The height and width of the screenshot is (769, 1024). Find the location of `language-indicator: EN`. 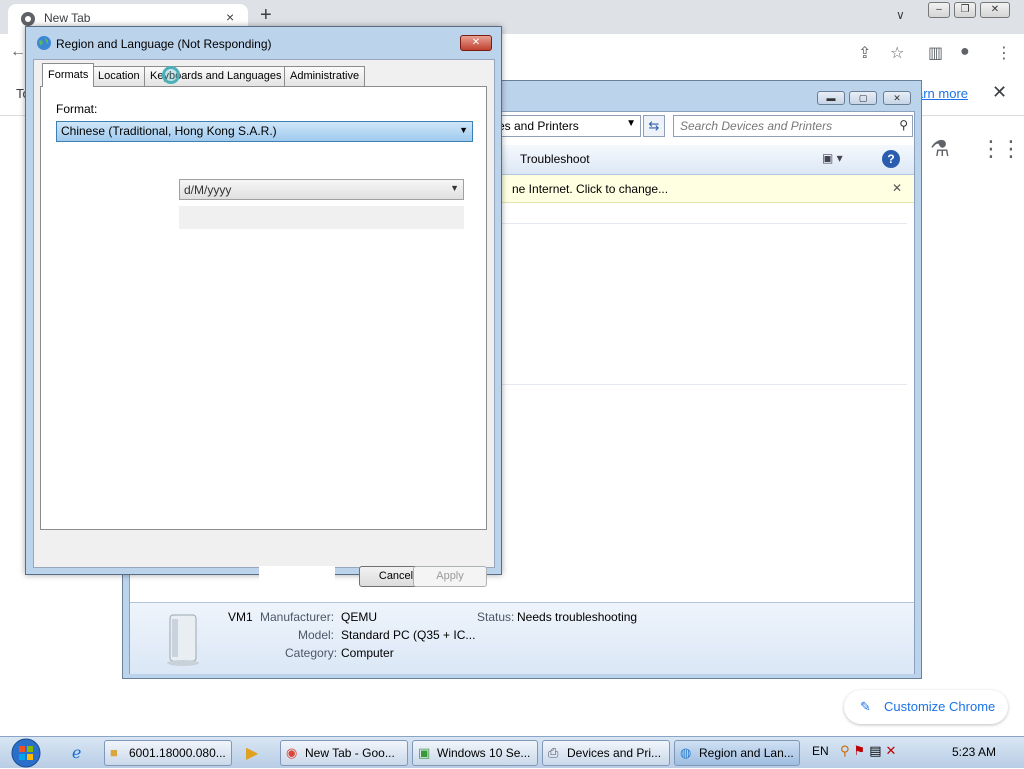

language-indicator: EN is located at coordinates (820, 751).